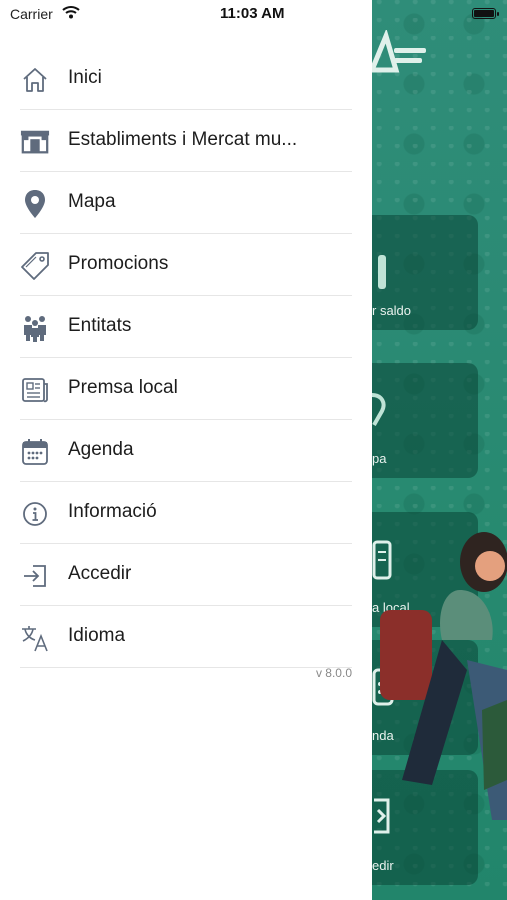 This screenshot has height=900, width=507. I want to click on carrier-label: Carrier, so click(31, 14).